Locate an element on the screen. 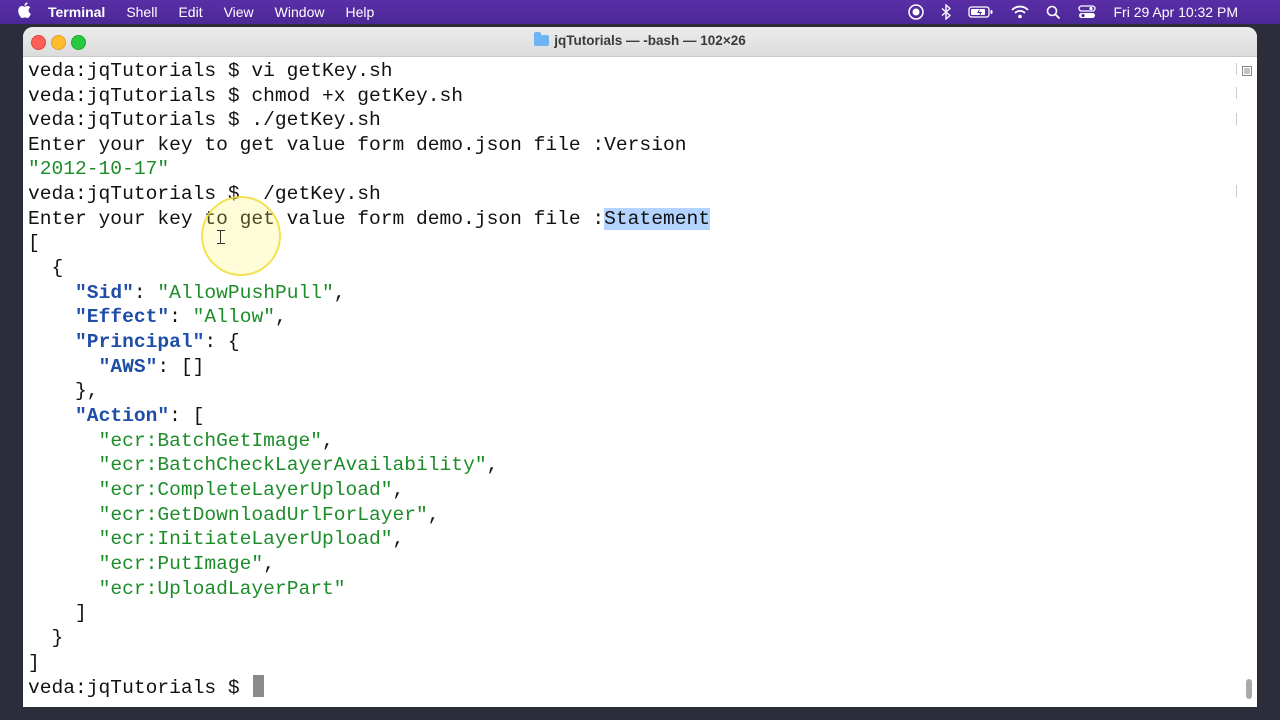  json-line: { is located at coordinates (46, 268).